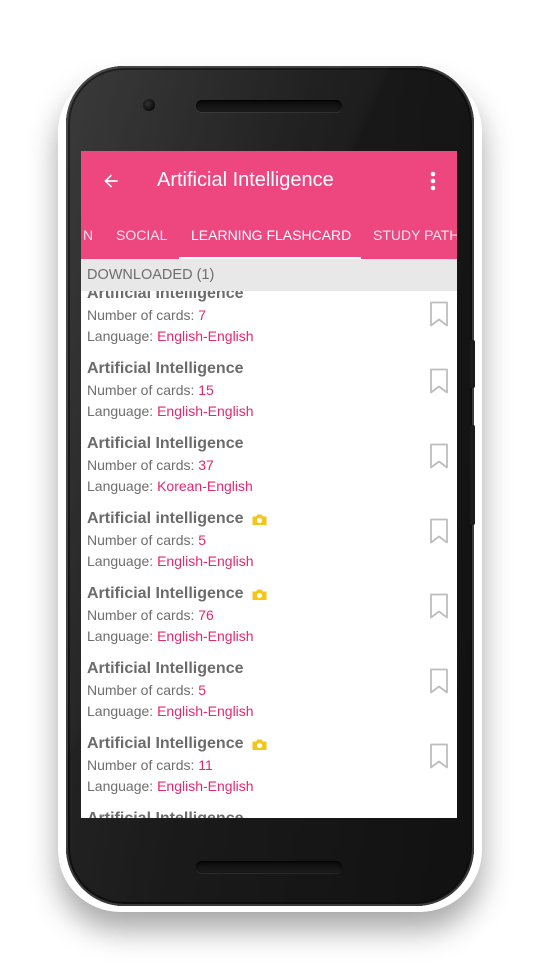 The width and height of the screenshot is (541, 966). What do you see at coordinates (150, 390) in the screenshot?
I see `card-count: Number of cards: 15` at bounding box center [150, 390].